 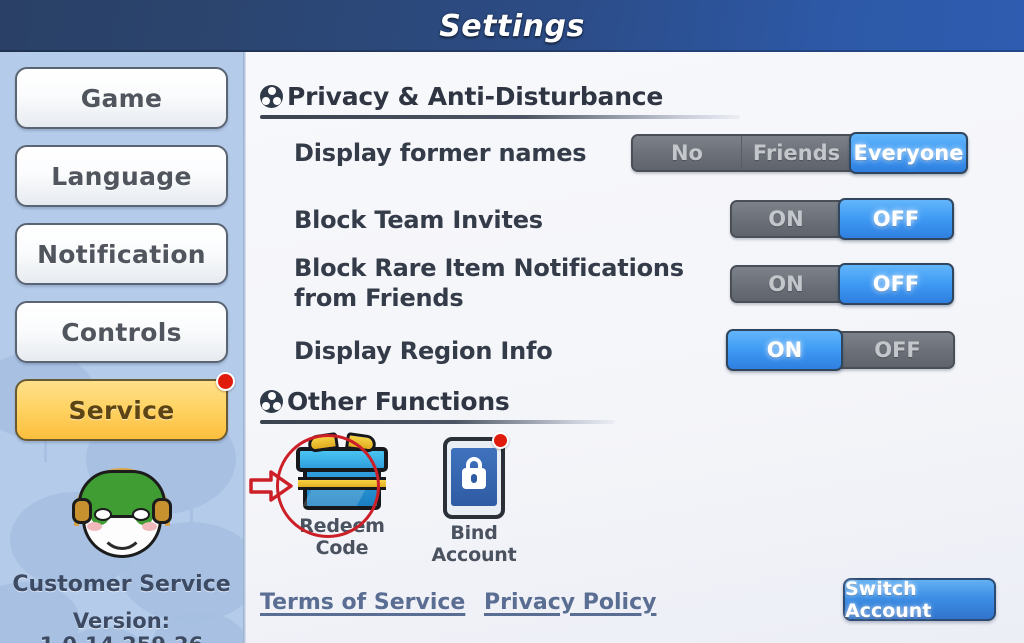 I want to click on title-bar: Settings, so click(x=512, y=26).